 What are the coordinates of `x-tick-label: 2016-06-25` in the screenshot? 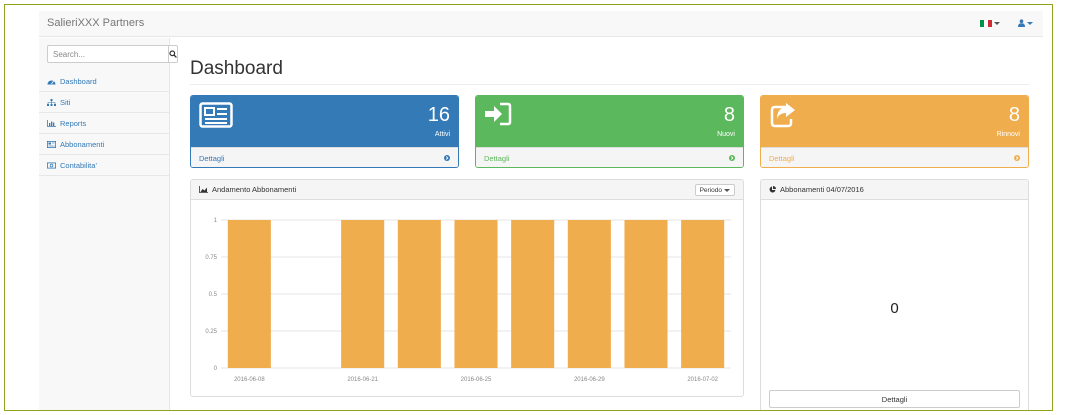 It's located at (476, 380).